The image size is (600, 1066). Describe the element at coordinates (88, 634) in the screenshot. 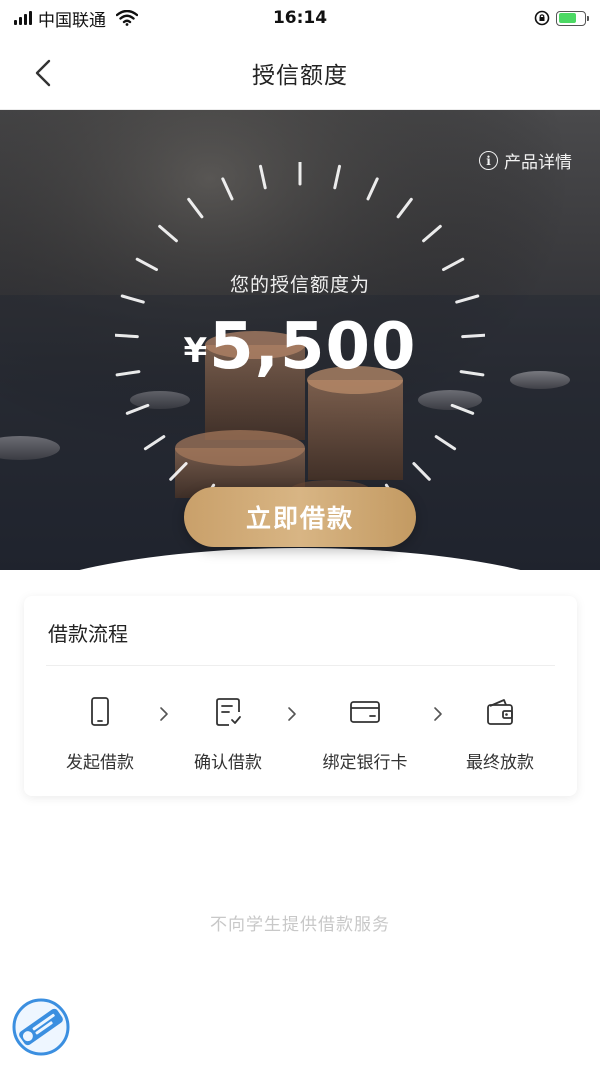

I see `process-title: 借款流程` at that location.